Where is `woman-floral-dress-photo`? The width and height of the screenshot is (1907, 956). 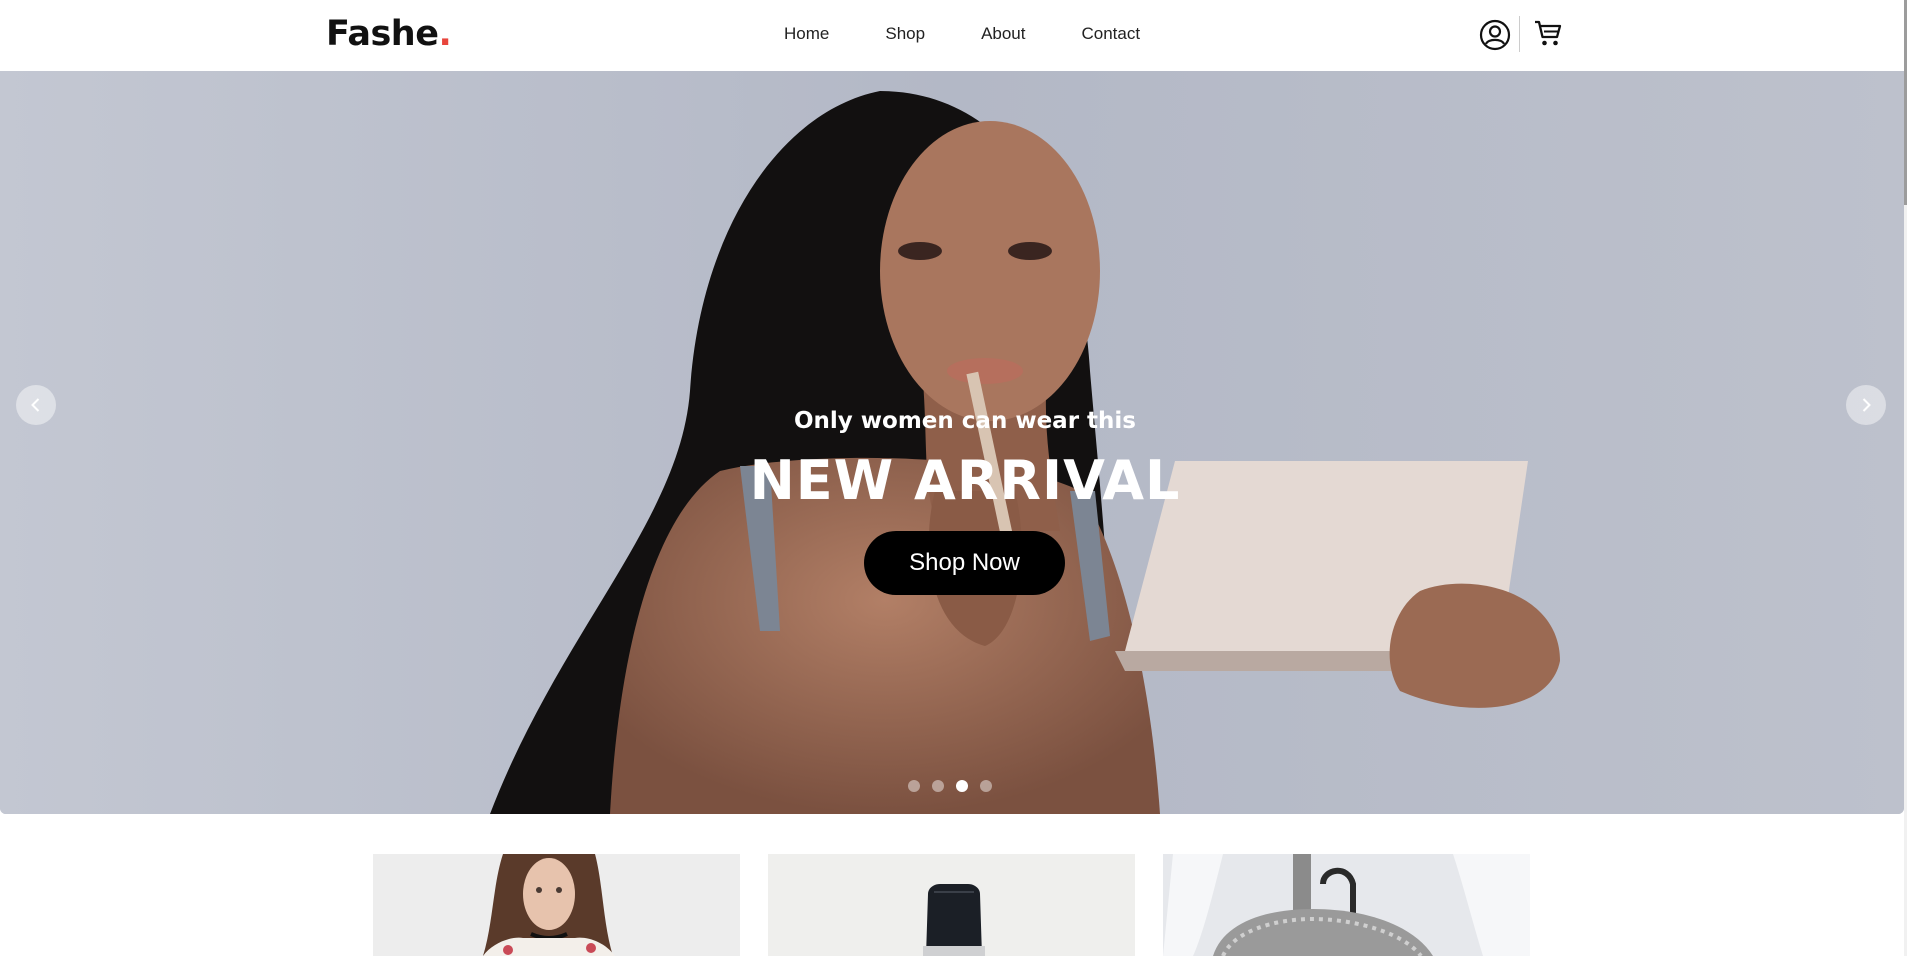
woman-floral-dress-photo is located at coordinates (556, 905).